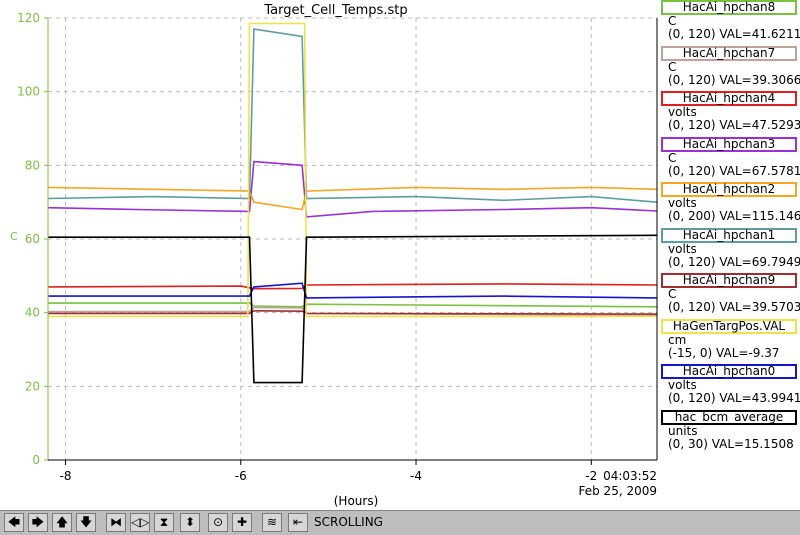 The height and width of the screenshot is (535, 800). What do you see at coordinates (348, 522) in the screenshot?
I see `status-label: SCROLLING` at bounding box center [348, 522].